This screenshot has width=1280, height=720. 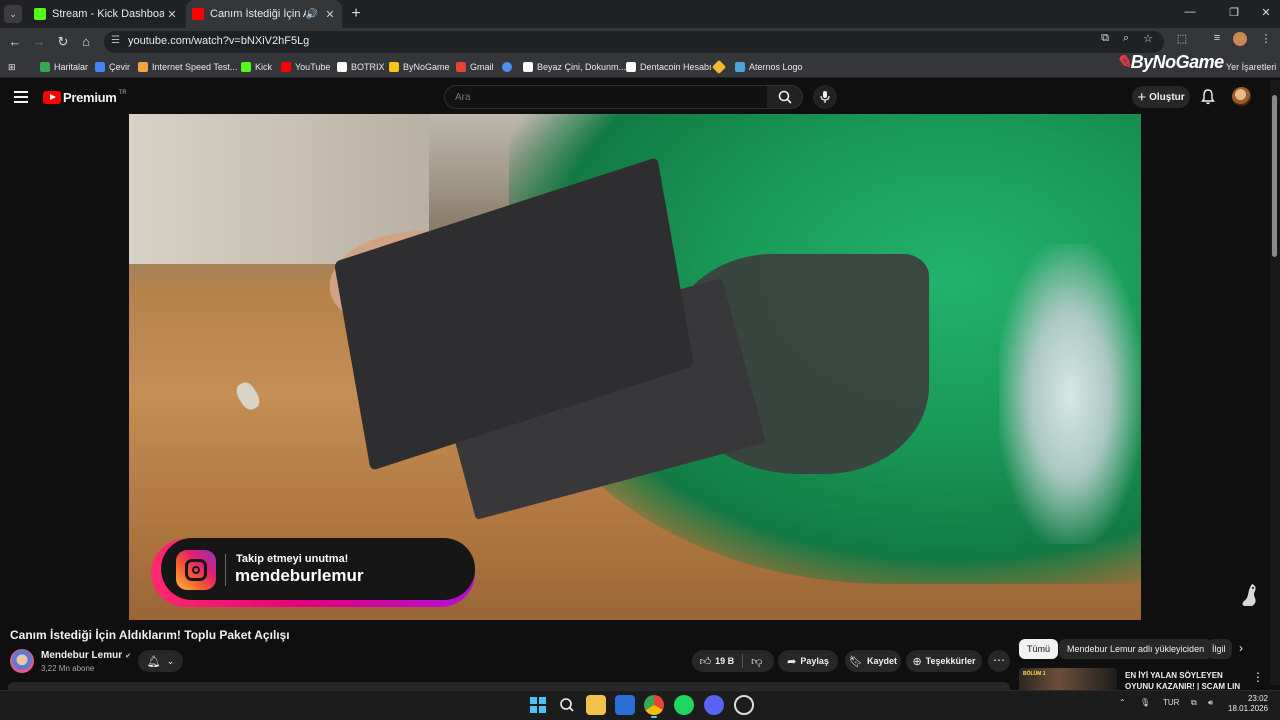 What do you see at coordinates (1258, 677) in the screenshot?
I see `recommendation-menu-icon: ⋮` at bounding box center [1258, 677].